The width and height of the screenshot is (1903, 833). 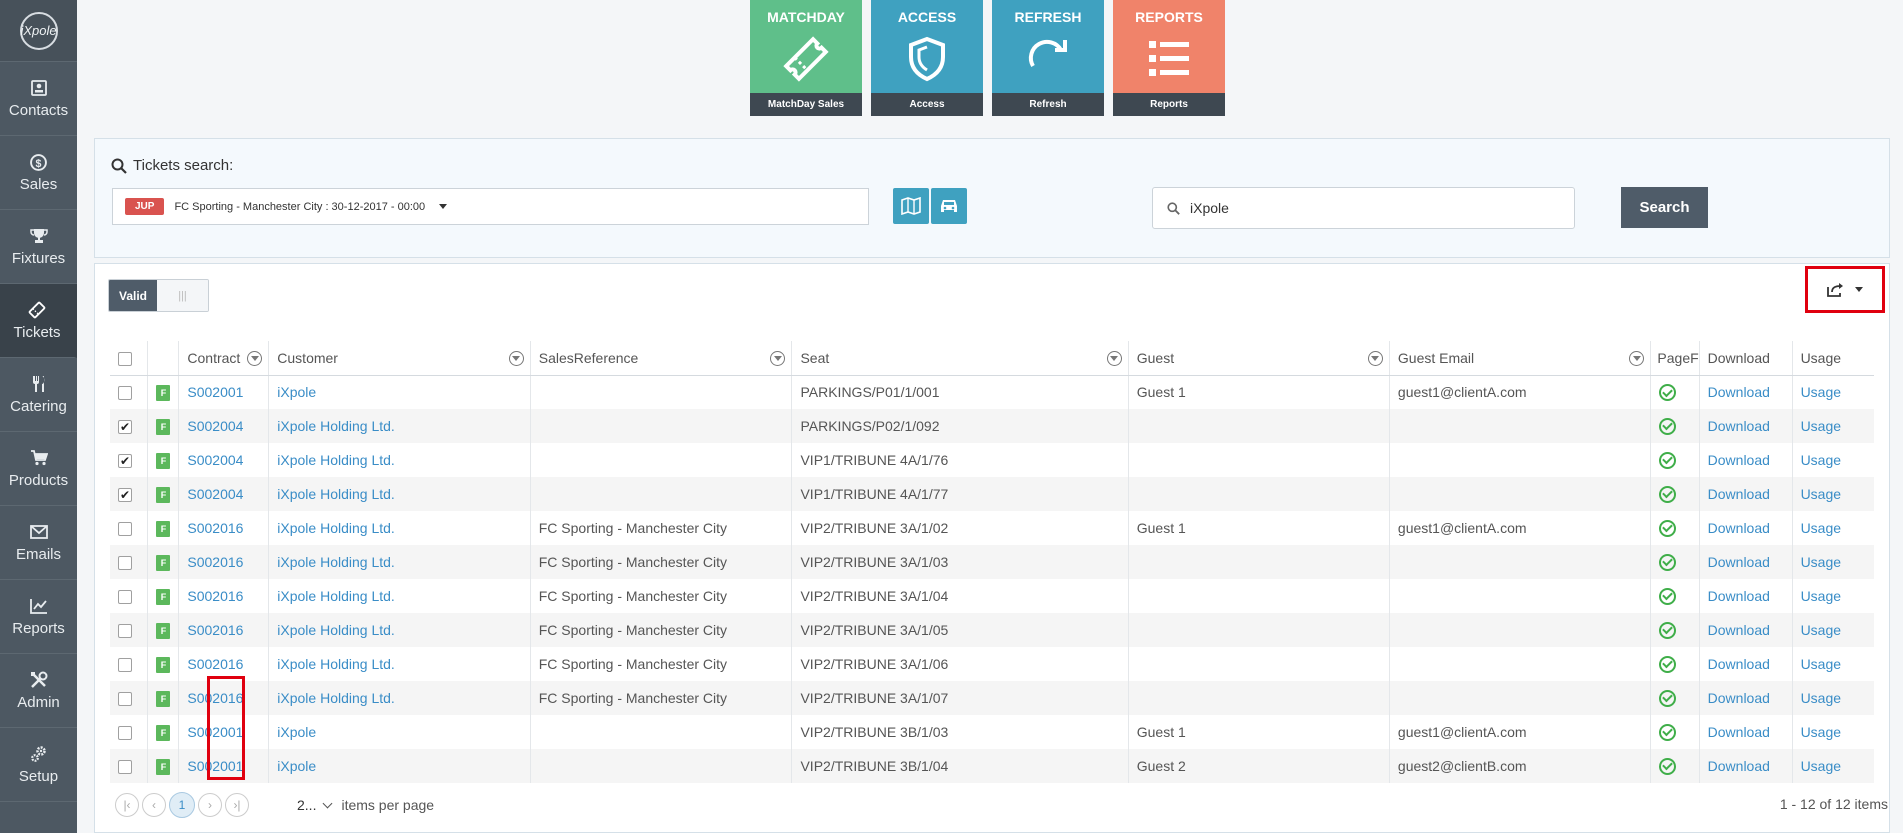 I want to click on select-all-checkbox, so click(x=125, y=358).